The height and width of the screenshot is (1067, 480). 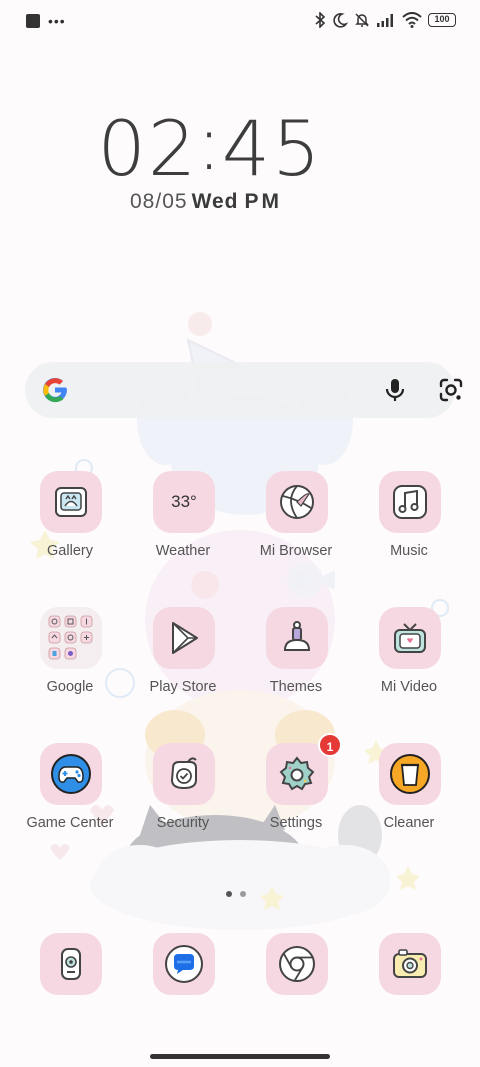 What do you see at coordinates (297, 502) in the screenshot?
I see `browser-icon` at bounding box center [297, 502].